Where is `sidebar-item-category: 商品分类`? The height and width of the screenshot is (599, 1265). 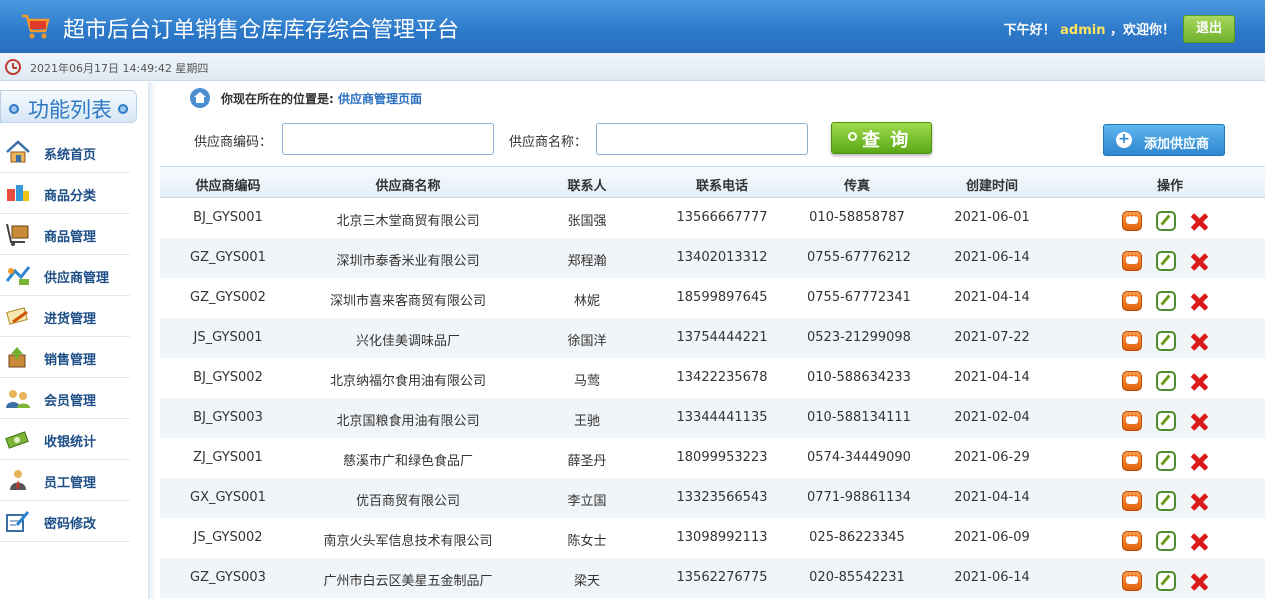
sidebar-item-category: 商品分类 is located at coordinates (65, 193).